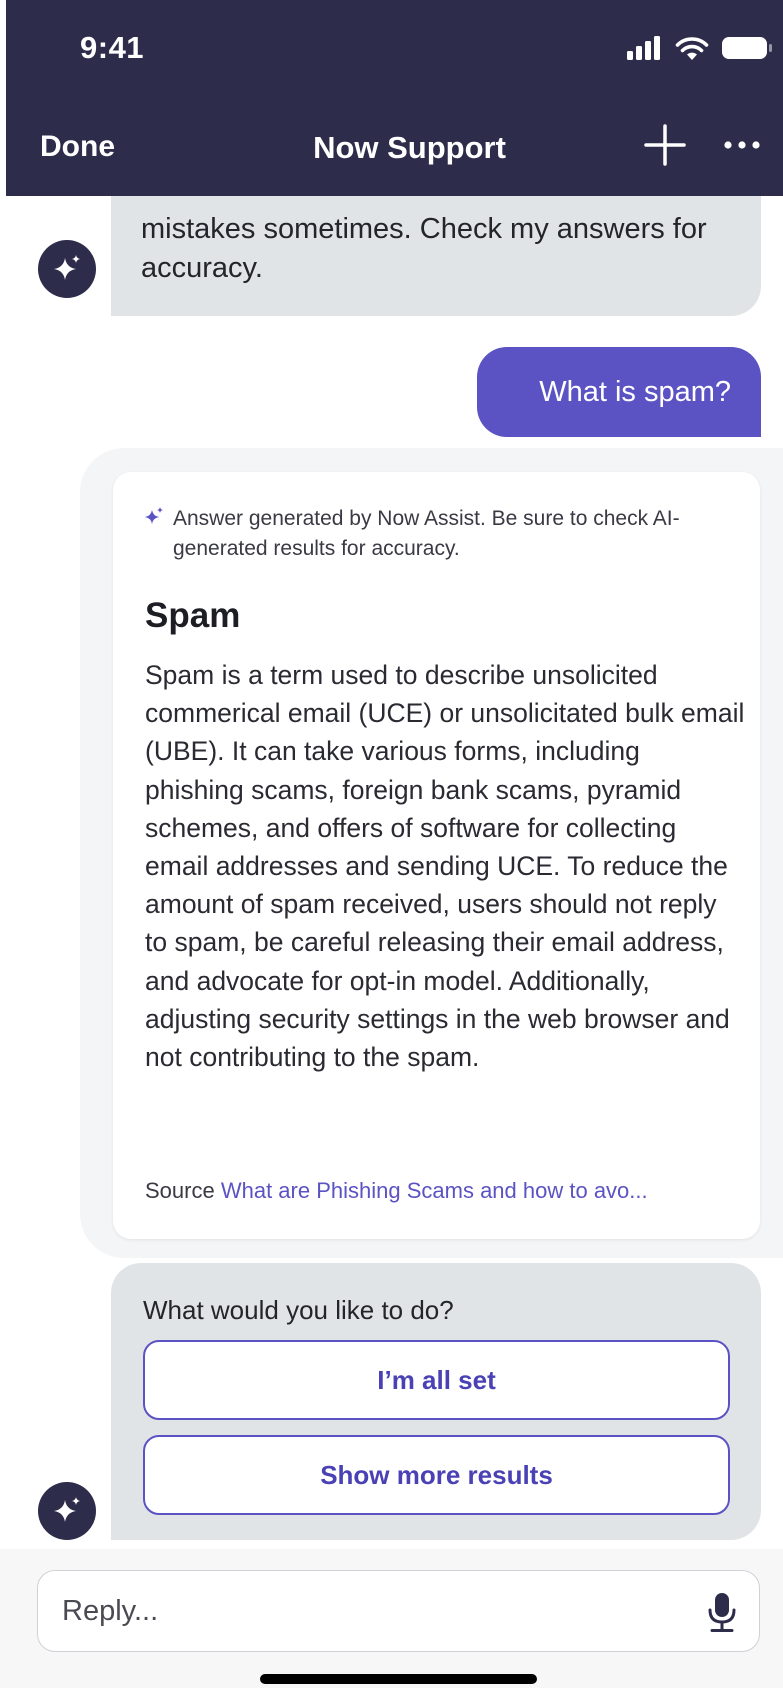 Image resolution: width=783 pixels, height=1688 pixels. I want to click on options-question: What would you like to do?, so click(298, 1310).